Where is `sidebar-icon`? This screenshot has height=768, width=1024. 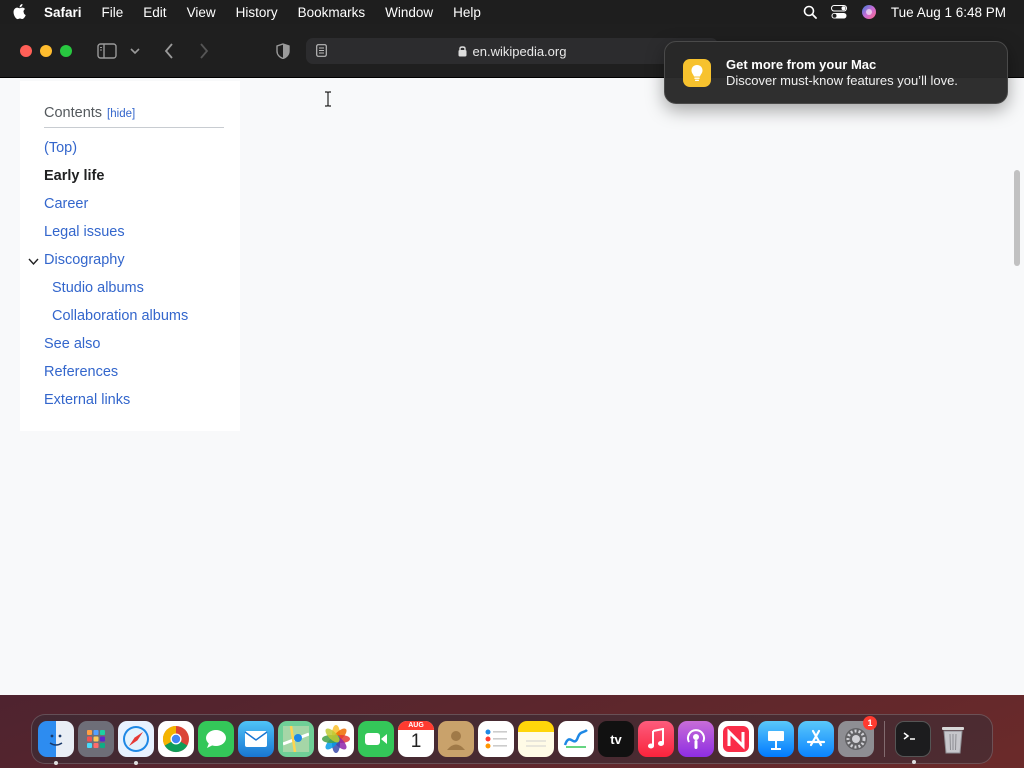 sidebar-icon is located at coordinates (107, 51).